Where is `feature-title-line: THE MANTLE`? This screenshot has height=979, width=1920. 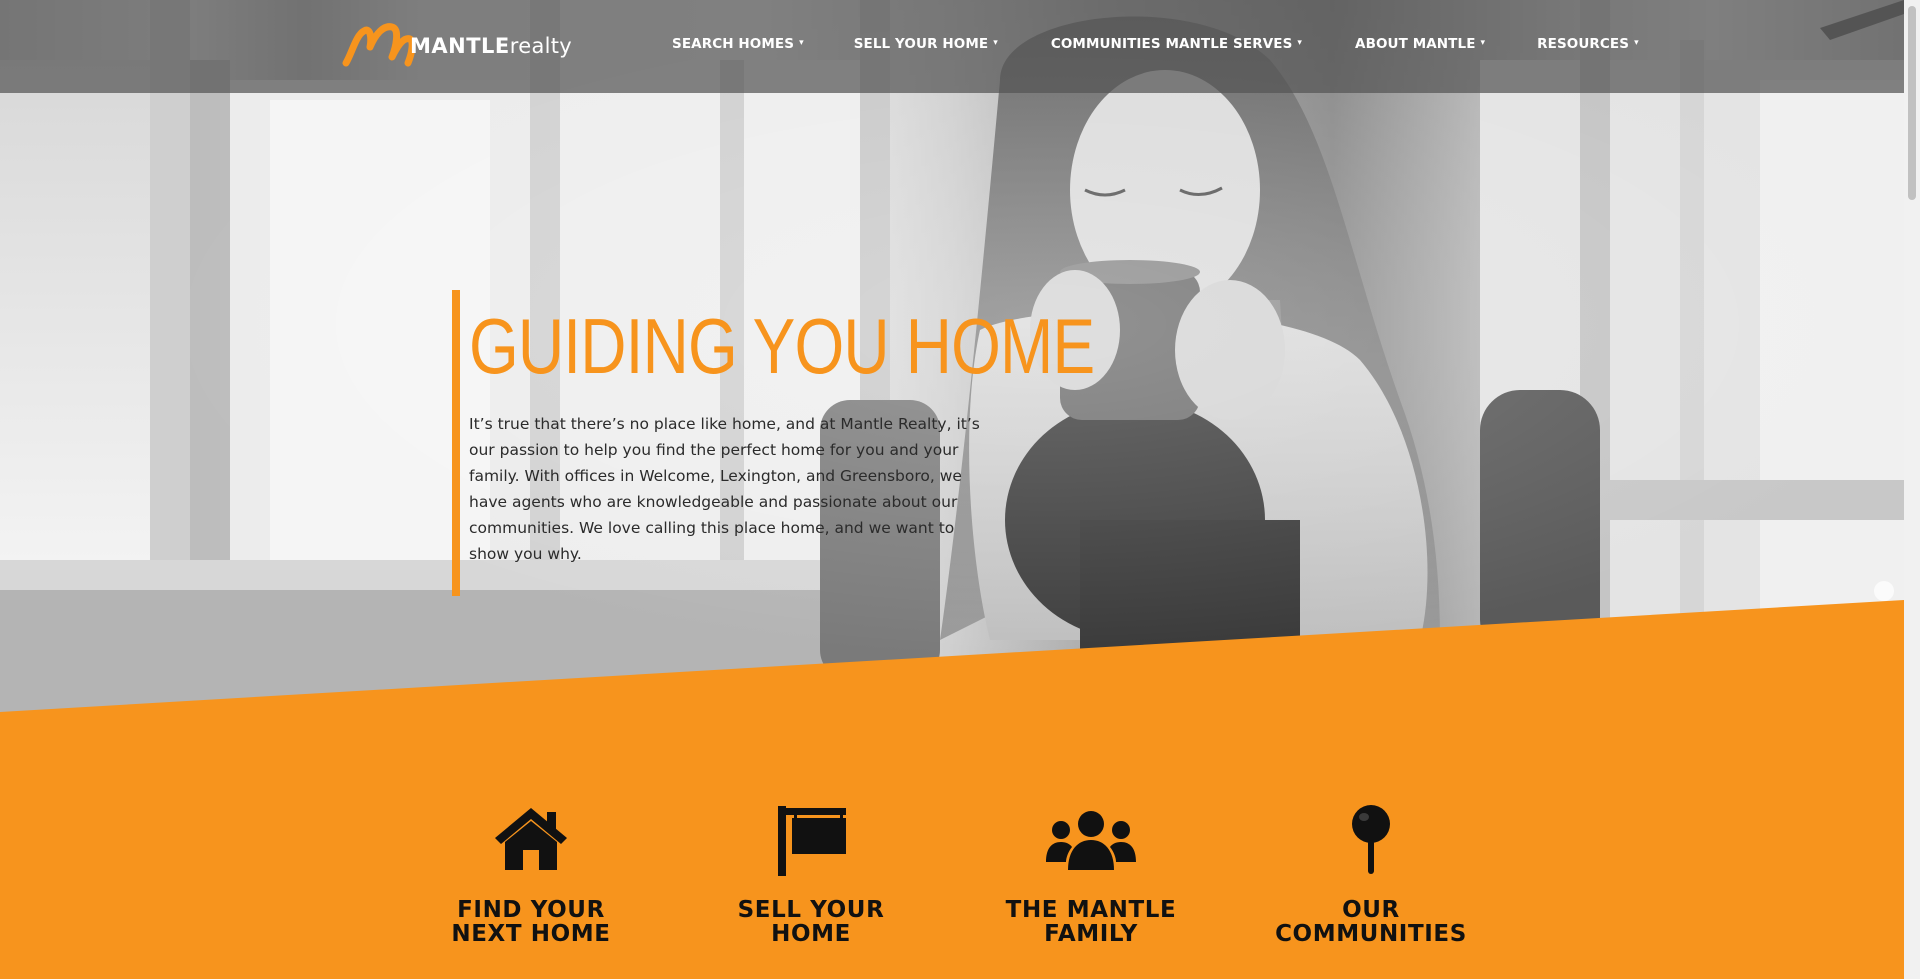 feature-title-line: THE MANTLE is located at coordinates (1091, 910).